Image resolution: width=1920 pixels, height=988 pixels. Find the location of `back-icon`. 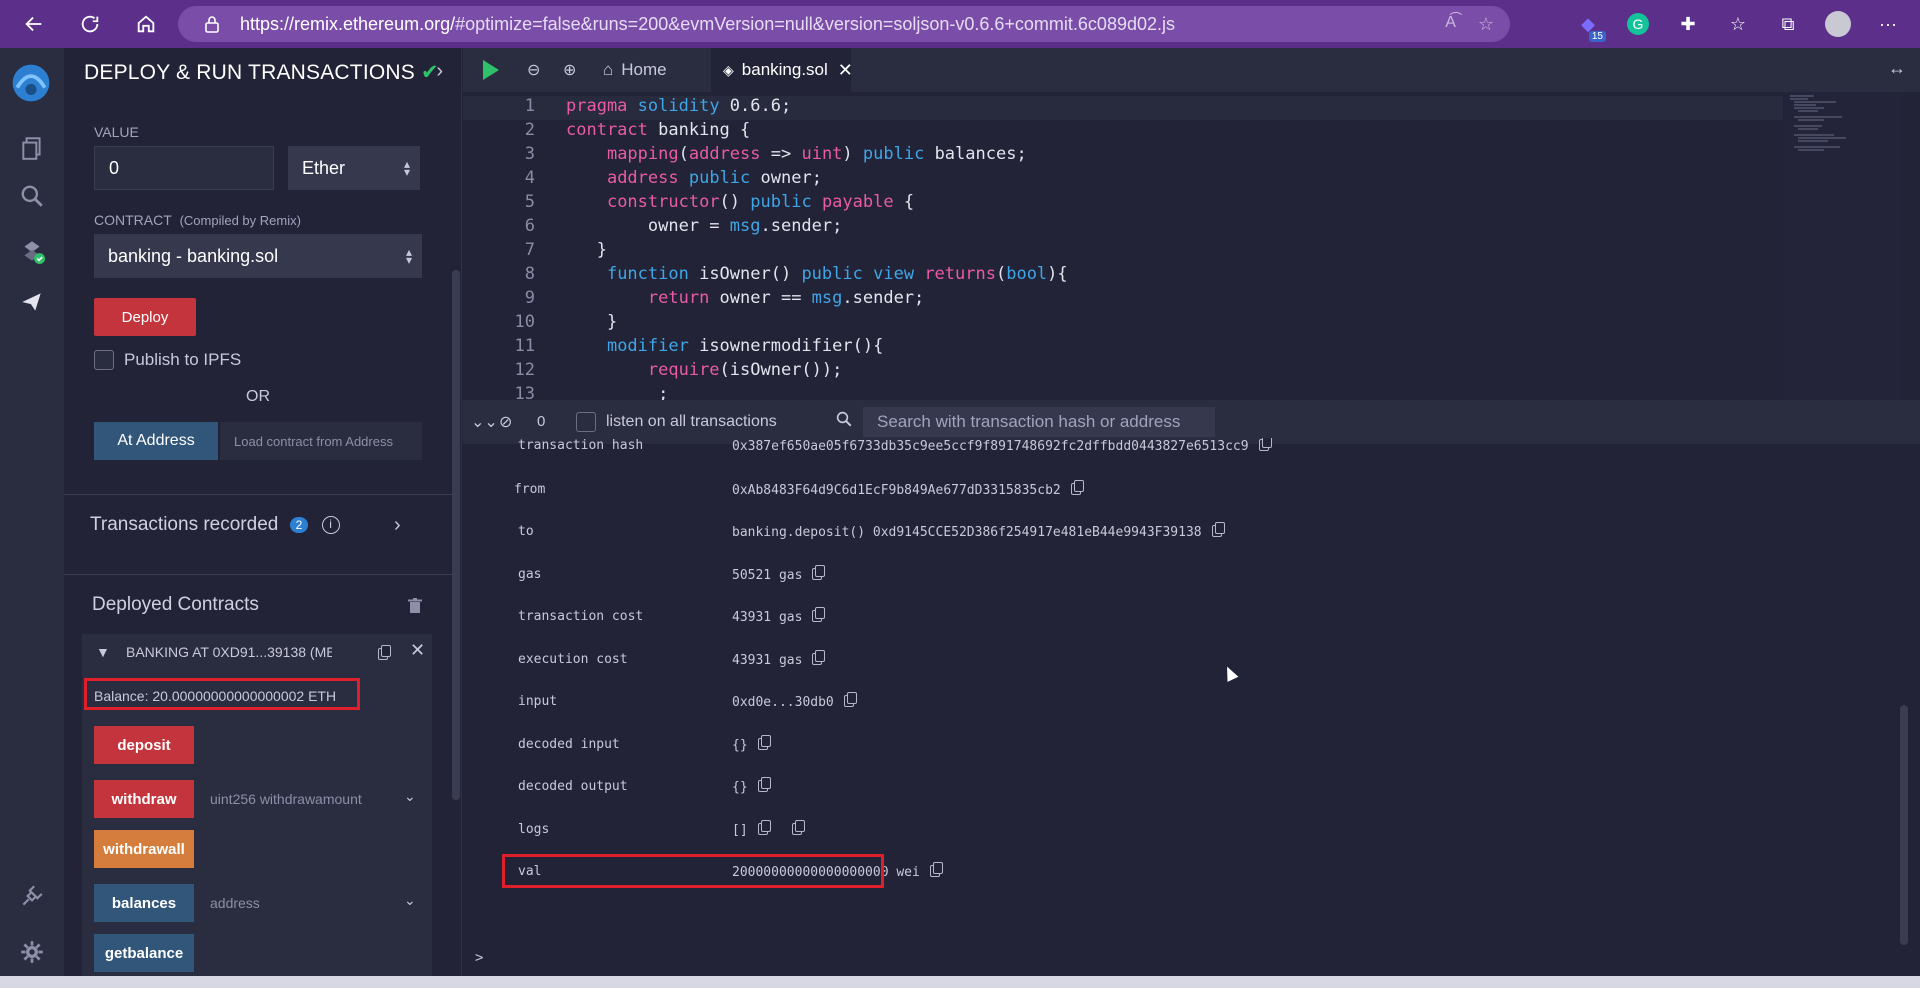

back-icon is located at coordinates (34, 24).